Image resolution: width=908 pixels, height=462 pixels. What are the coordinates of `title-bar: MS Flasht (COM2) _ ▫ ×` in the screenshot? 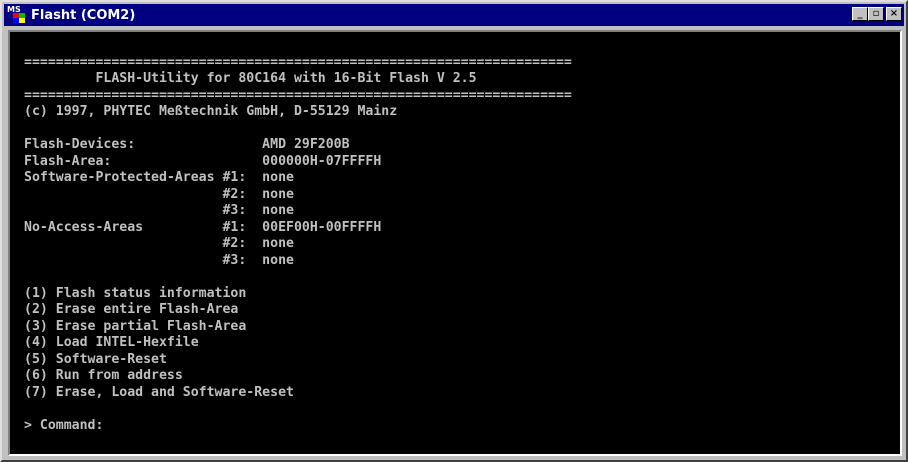 It's located at (454, 15).